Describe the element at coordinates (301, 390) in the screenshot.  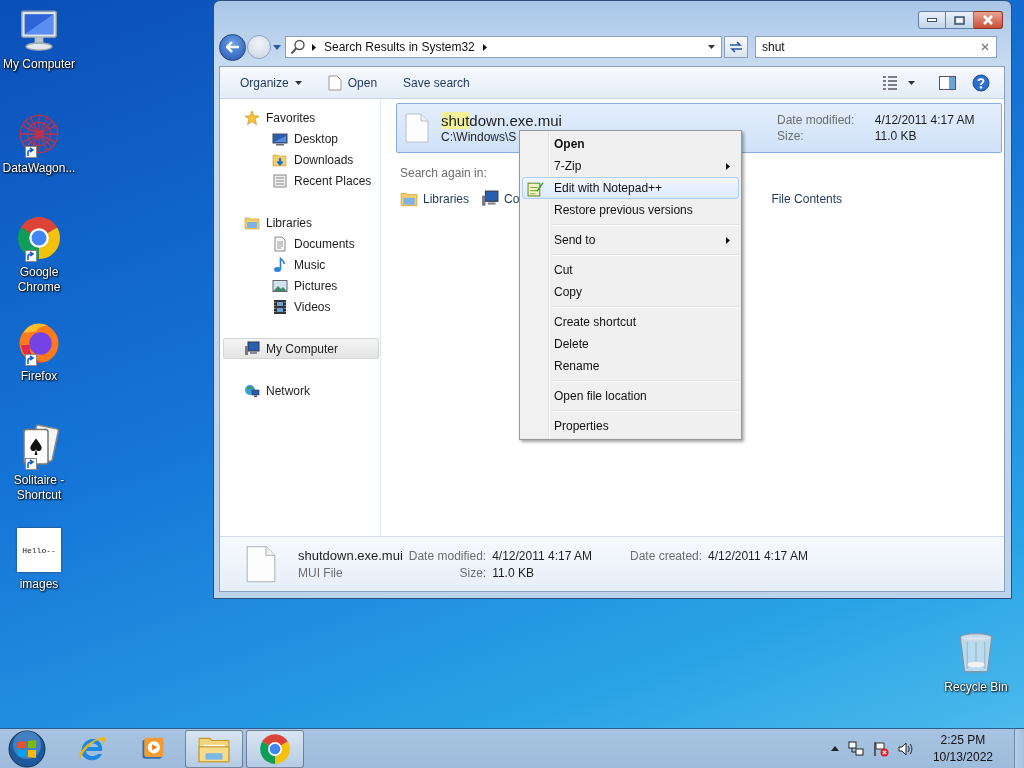
I see `nav-item: Network` at that location.